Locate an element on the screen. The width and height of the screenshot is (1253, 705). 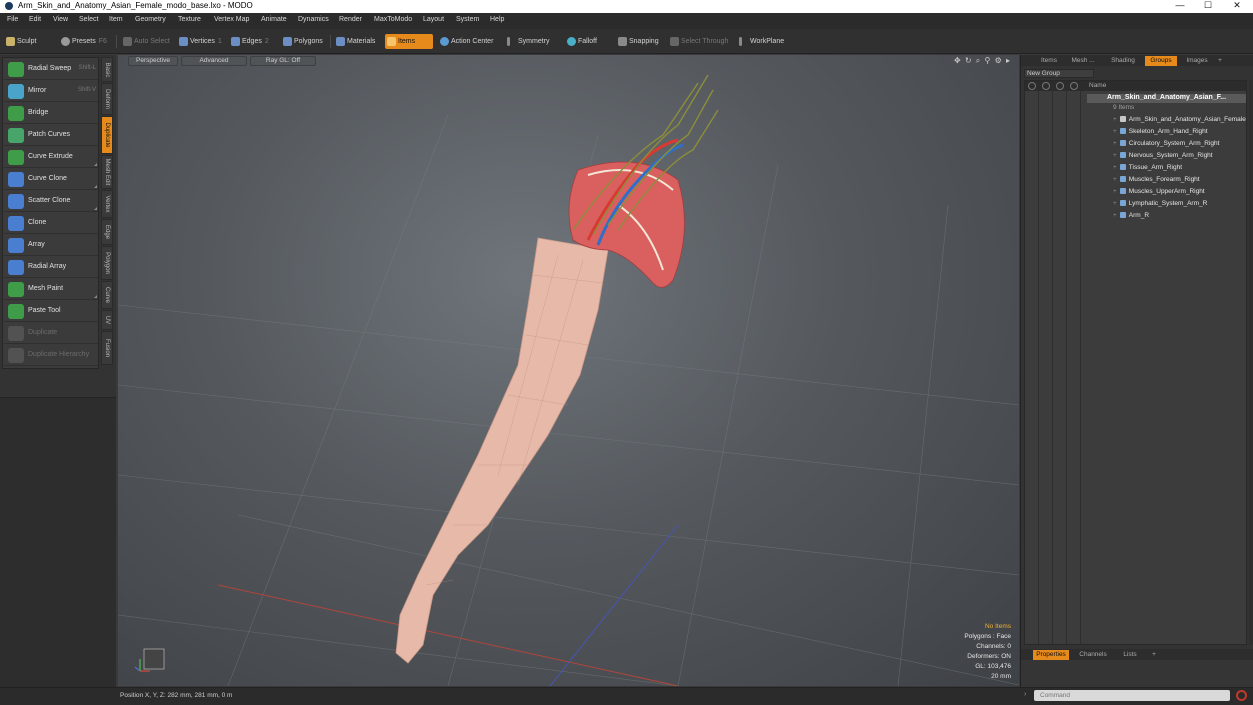
list-item: + Muscles_Forearm_Right is located at coordinates (1156, 179).